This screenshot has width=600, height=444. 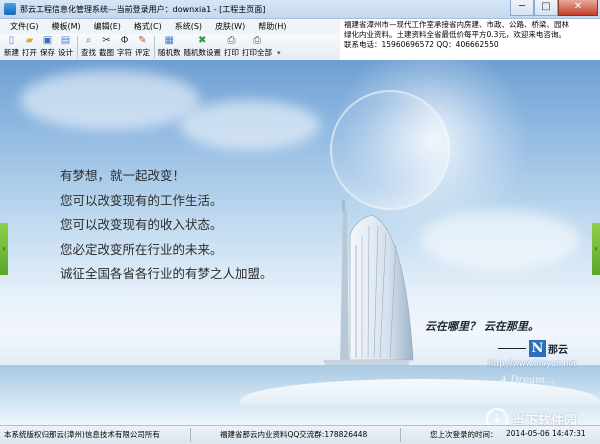 I want to click on copyright-text: 本系统版权归那云(漳州)信息技术有限公司所有, so click(x=82, y=434).